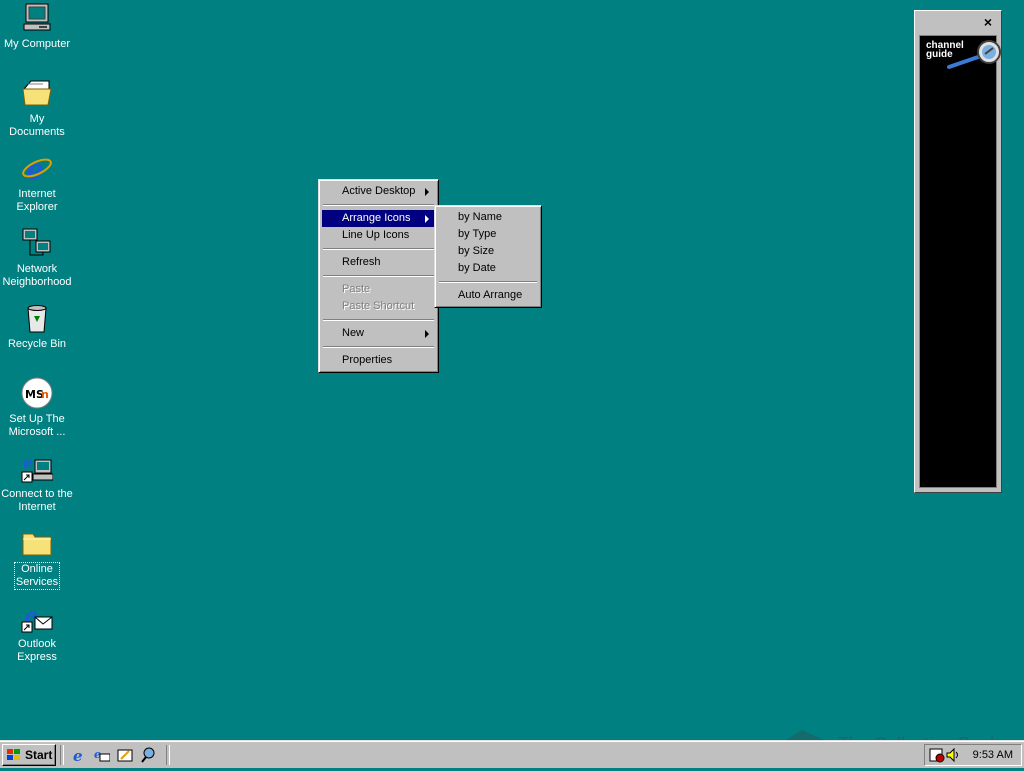 This screenshot has height=771, width=1024. I want to click on desktop-icon-network-neighborhood: Network Neighborhood, so click(37, 258).